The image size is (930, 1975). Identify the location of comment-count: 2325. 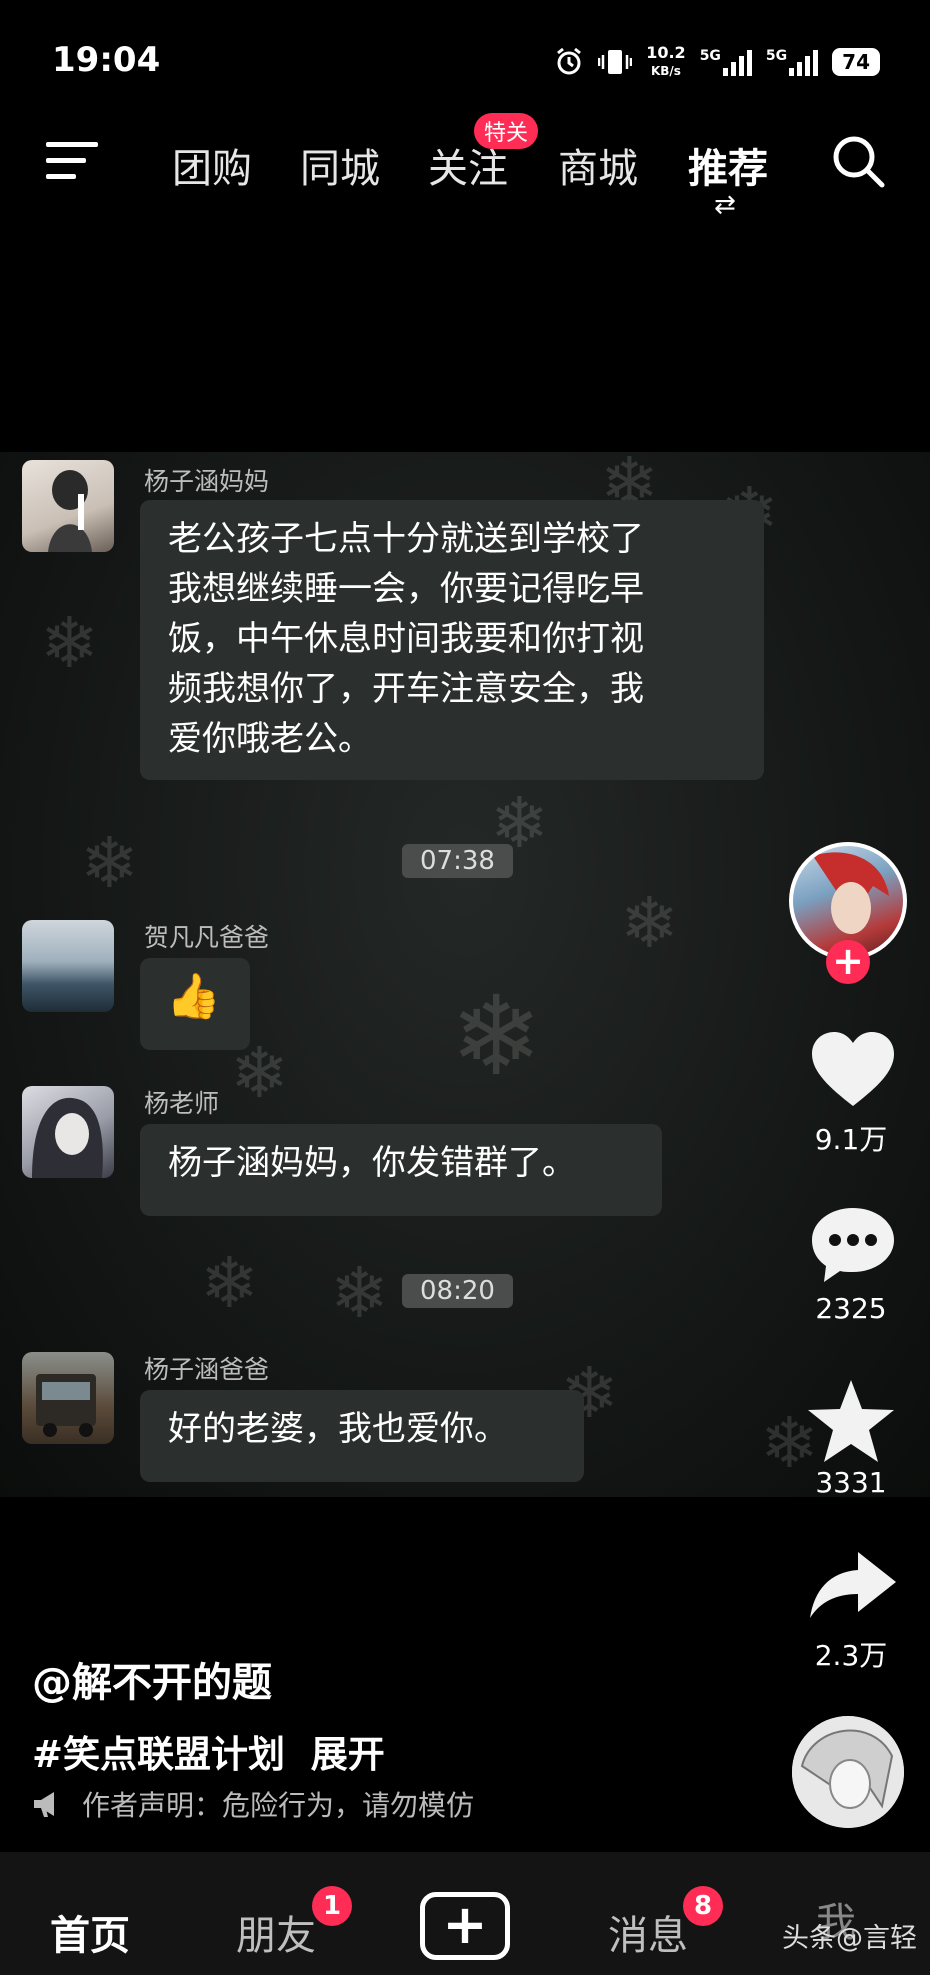
(851, 1308).